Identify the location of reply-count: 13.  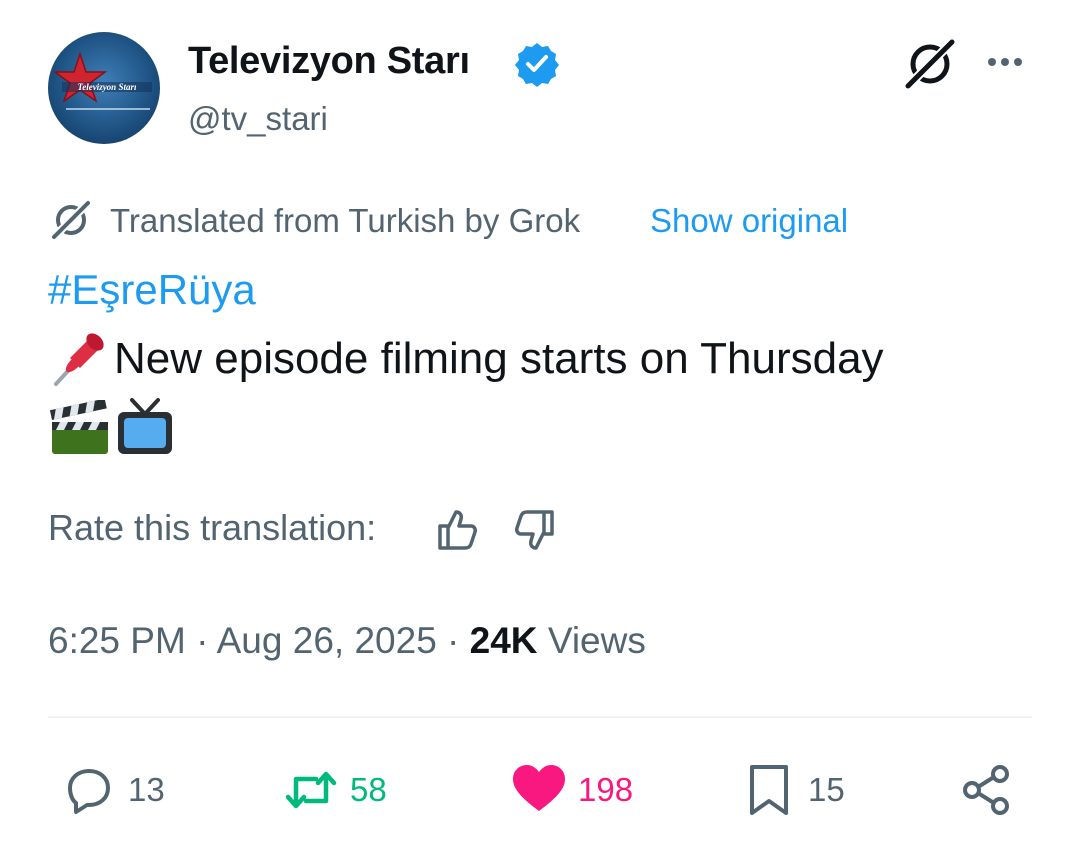
(146, 789).